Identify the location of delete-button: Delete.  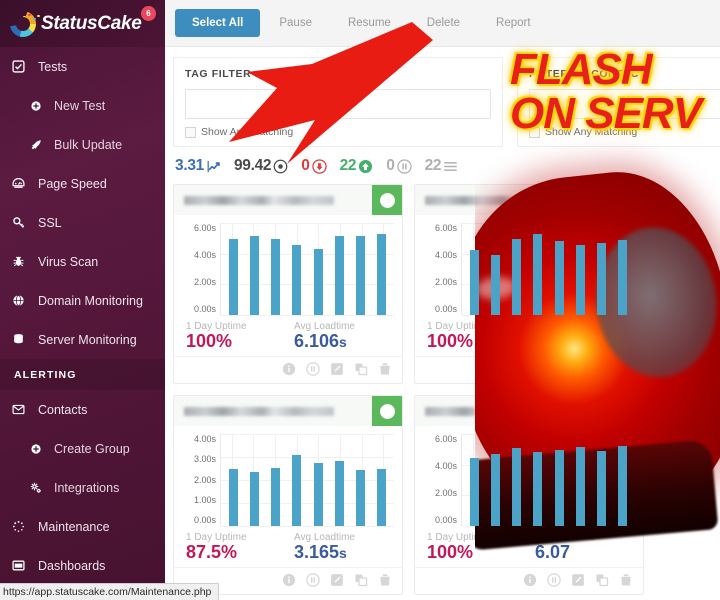
(443, 23).